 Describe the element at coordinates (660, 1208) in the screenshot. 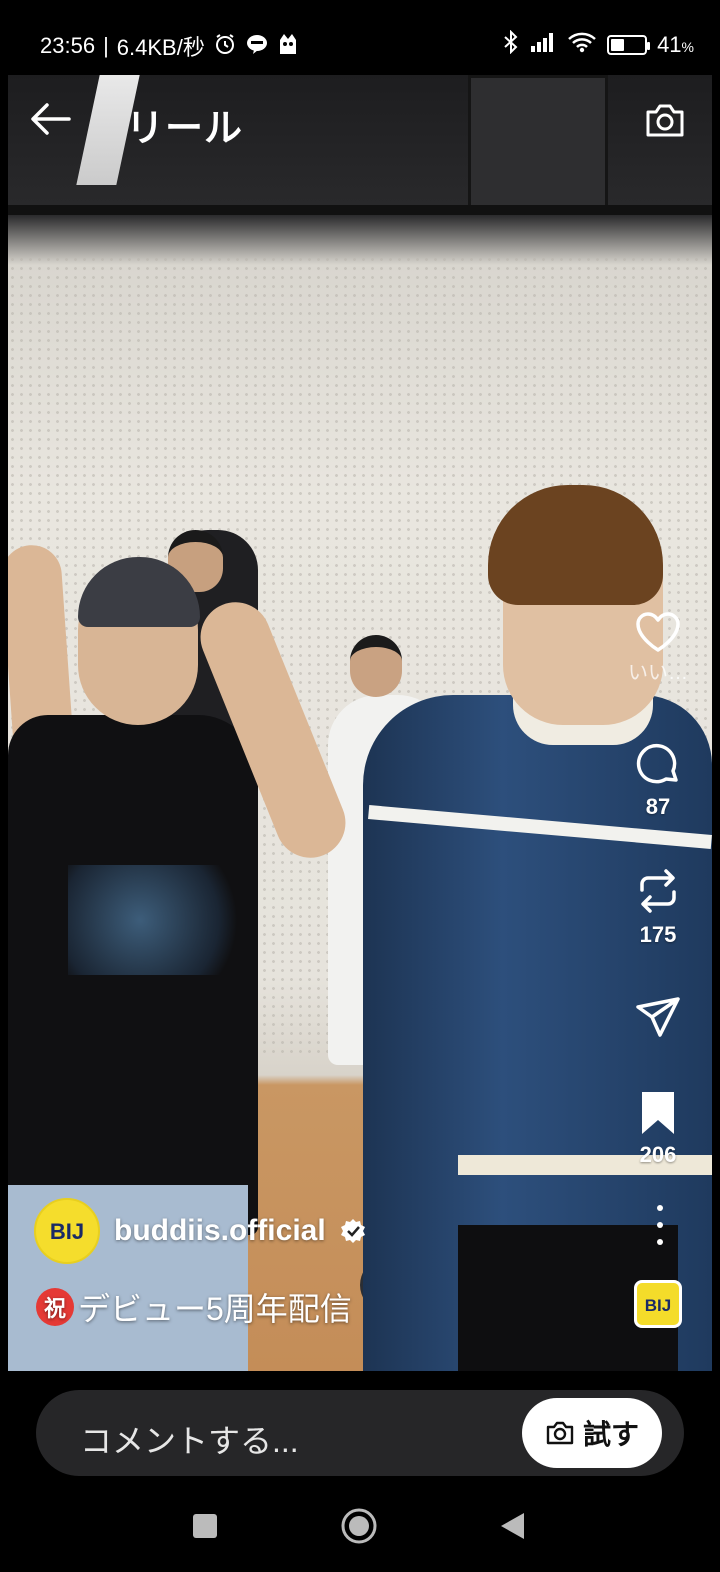

I see `more-vertical-icon` at that location.